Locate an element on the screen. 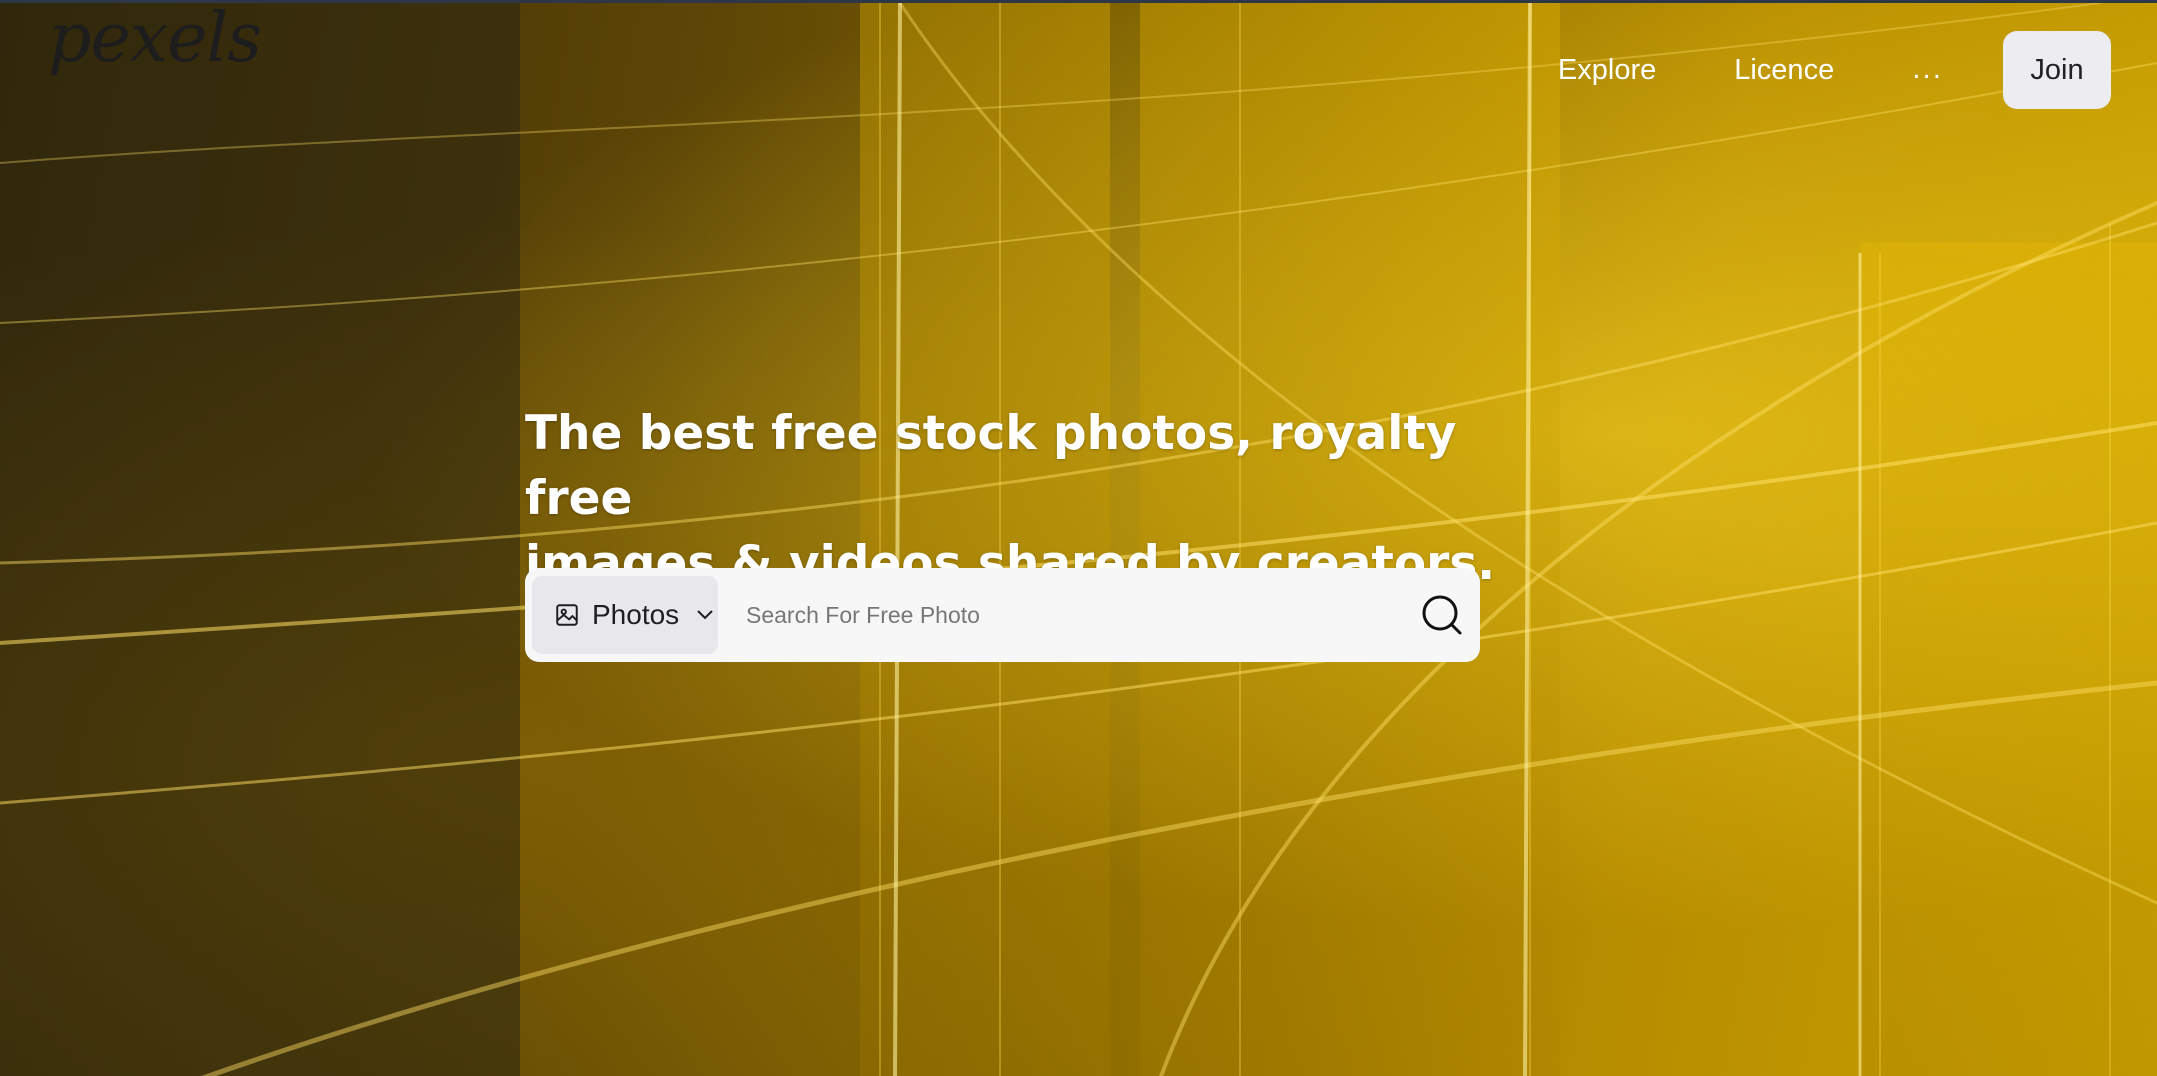  search-bar: Photos is located at coordinates (1002, 615).